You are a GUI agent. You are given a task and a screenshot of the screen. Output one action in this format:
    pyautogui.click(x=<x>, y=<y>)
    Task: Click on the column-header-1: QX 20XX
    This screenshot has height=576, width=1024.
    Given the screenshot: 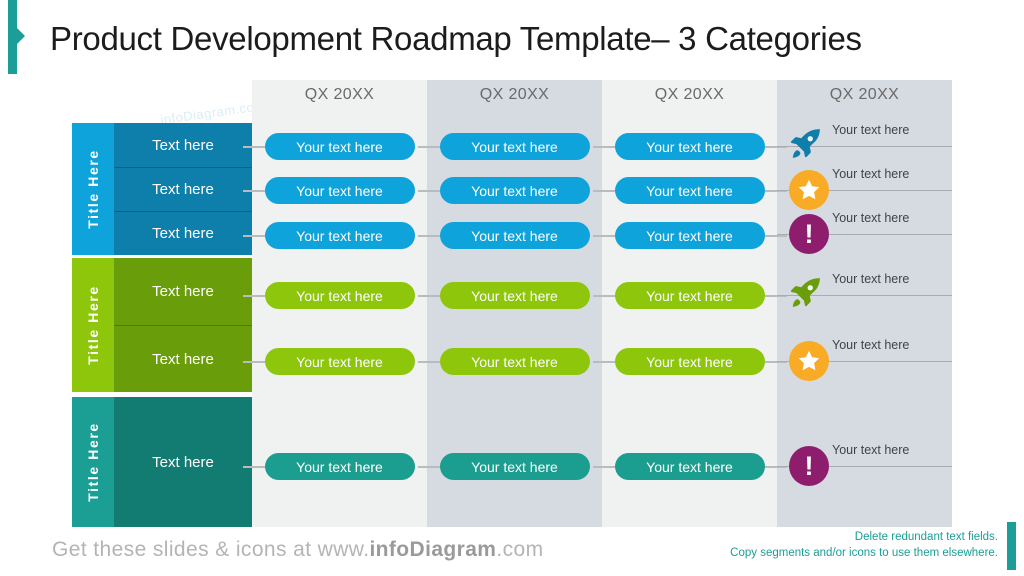 What is the action you would take?
    pyautogui.click(x=339, y=101)
    